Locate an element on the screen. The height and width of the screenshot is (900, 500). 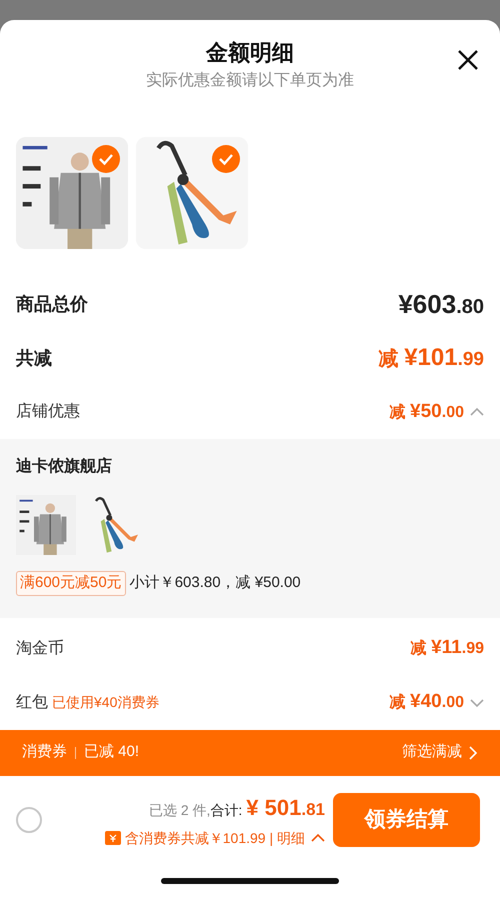
sheet-subtitle: 实际优惠金额请以下单页为准 is located at coordinates (250, 80).